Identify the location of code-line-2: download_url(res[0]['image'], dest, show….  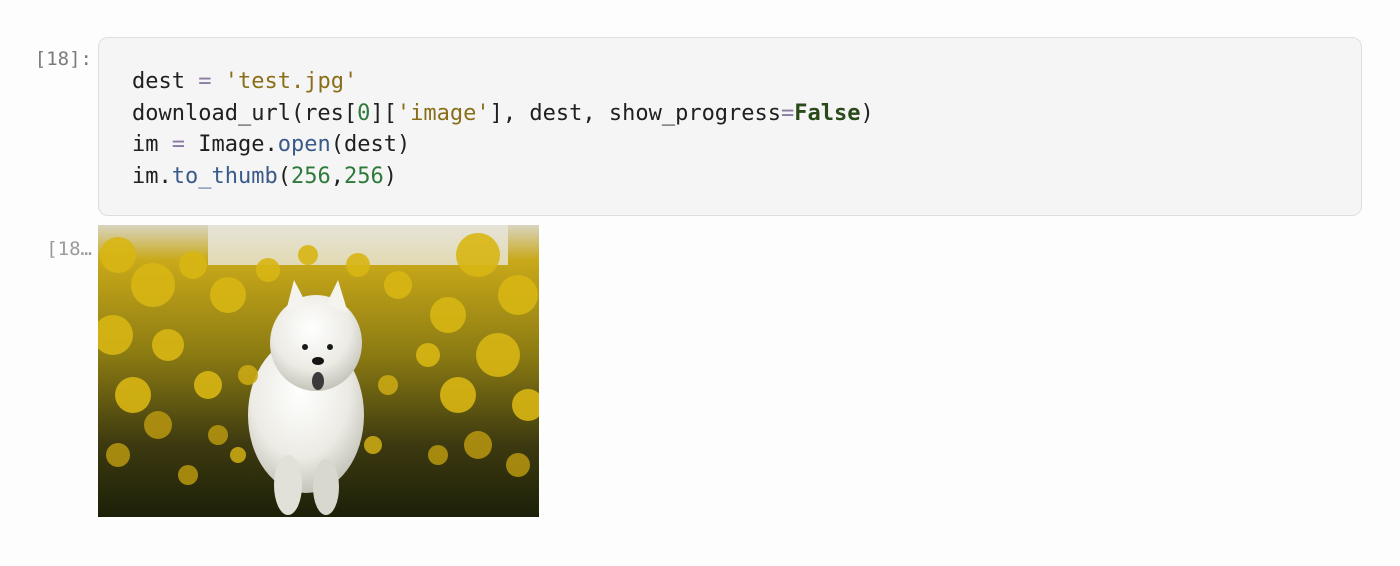
(503, 113).